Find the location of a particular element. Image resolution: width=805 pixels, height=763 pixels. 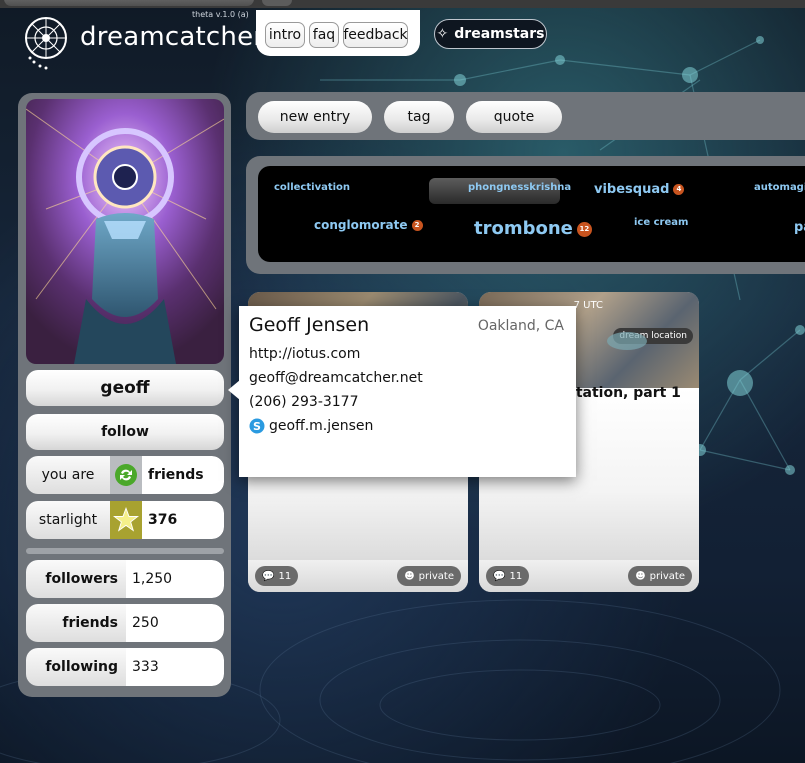

dreamstars-button: ✧ dreamstars is located at coordinates (490, 34).